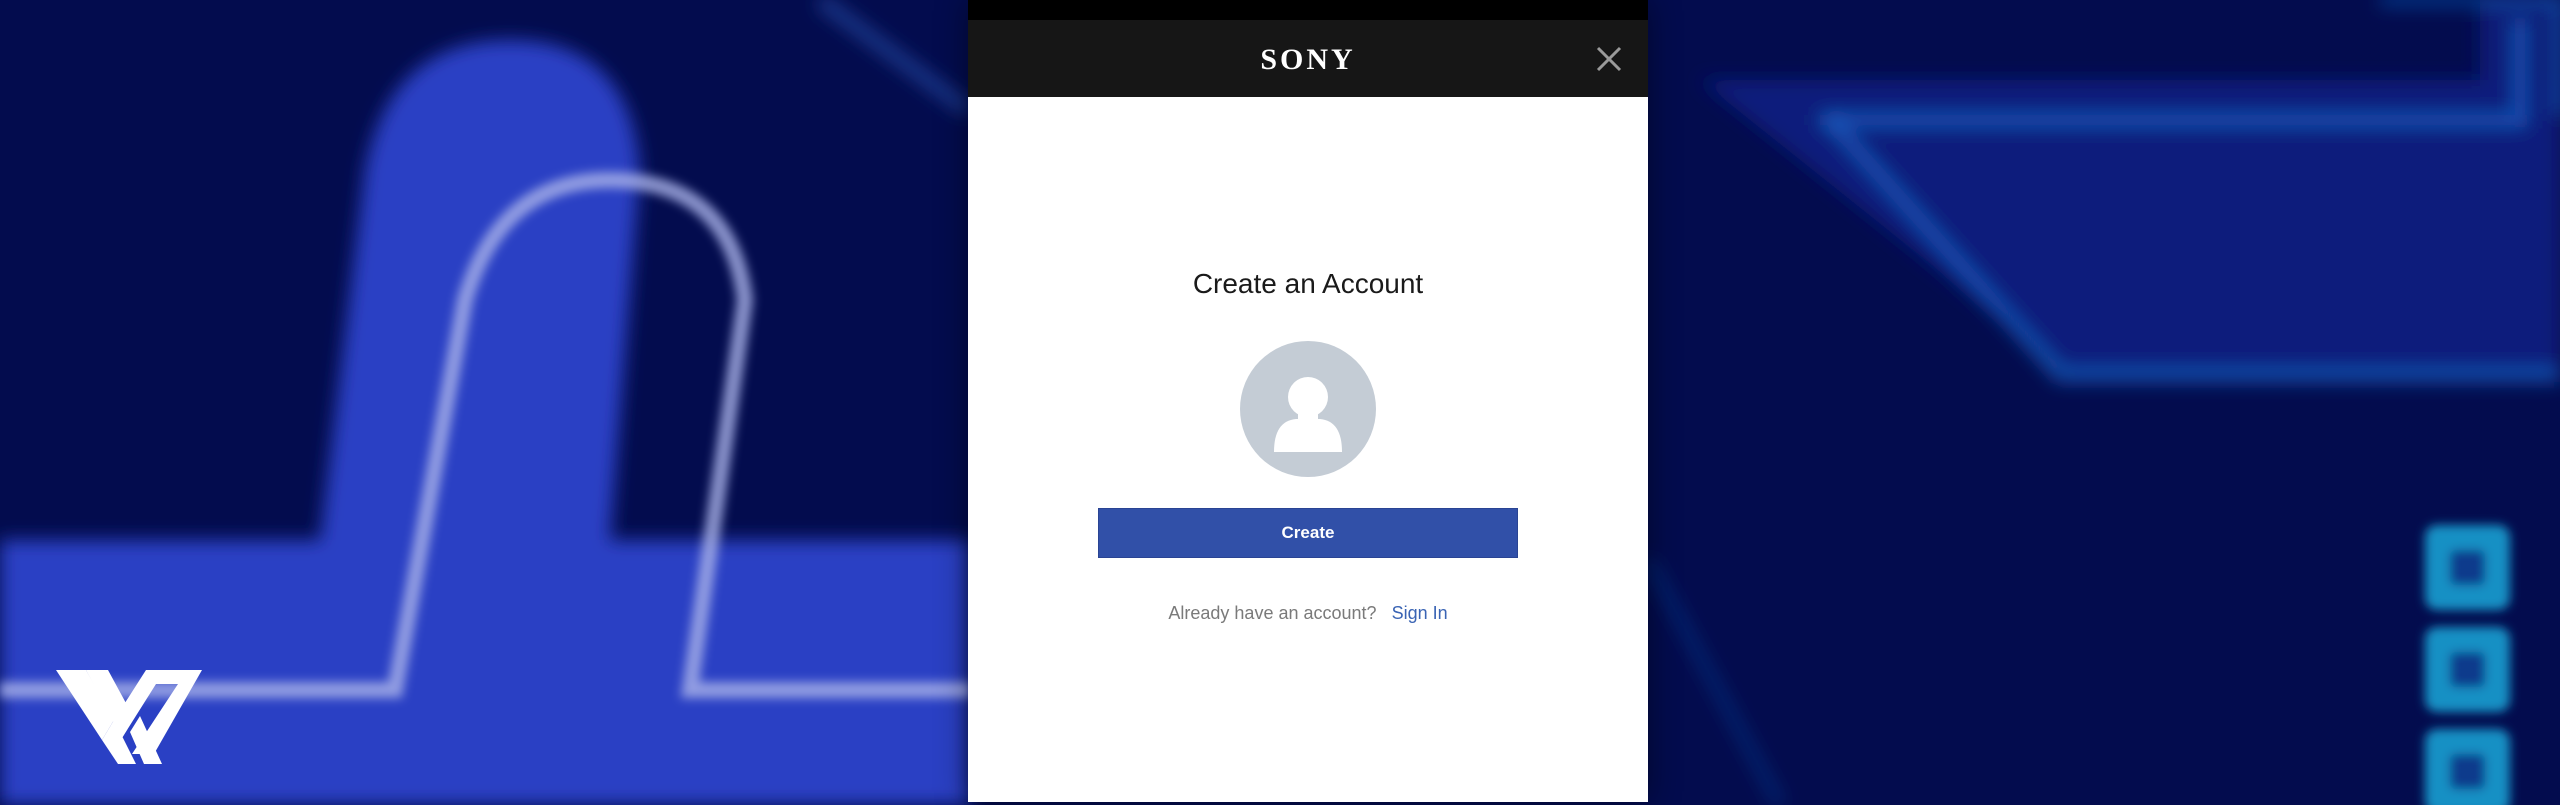  Describe the element at coordinates (1272, 613) in the screenshot. I see `signin-prompt: Already have an account?` at that location.